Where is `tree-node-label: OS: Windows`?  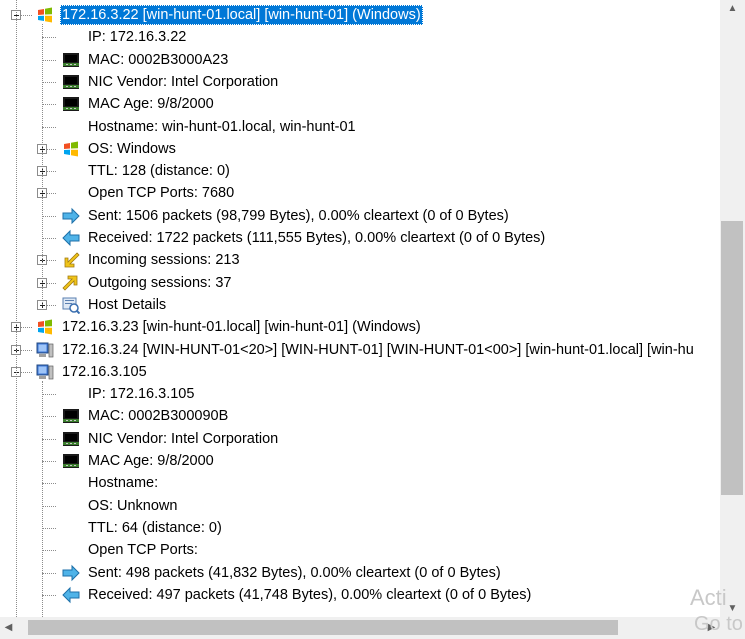 tree-node-label: OS: Windows is located at coordinates (132, 149).